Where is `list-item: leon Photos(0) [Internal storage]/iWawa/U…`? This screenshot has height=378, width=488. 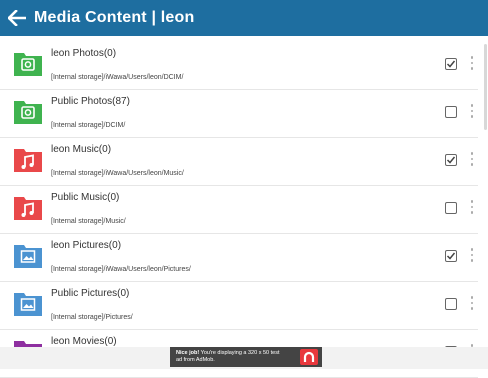
list-item: leon Photos(0) [Internal storage]/iWawa/U… is located at coordinates (239, 66).